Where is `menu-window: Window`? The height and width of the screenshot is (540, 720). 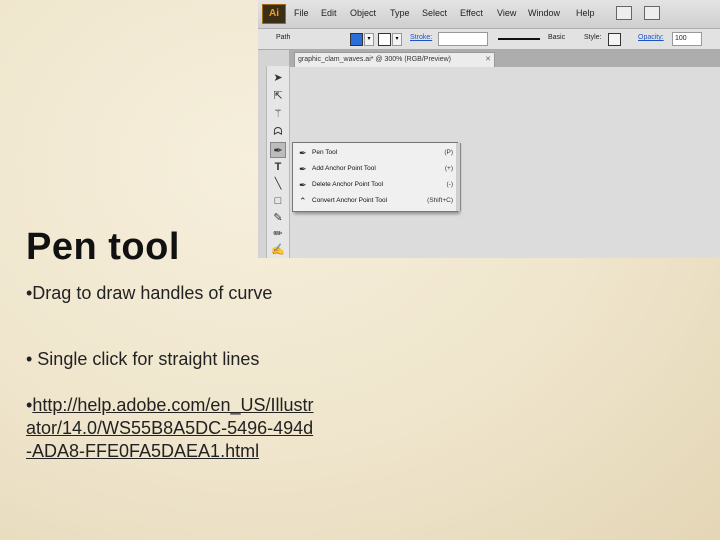 menu-window: Window is located at coordinates (544, 13).